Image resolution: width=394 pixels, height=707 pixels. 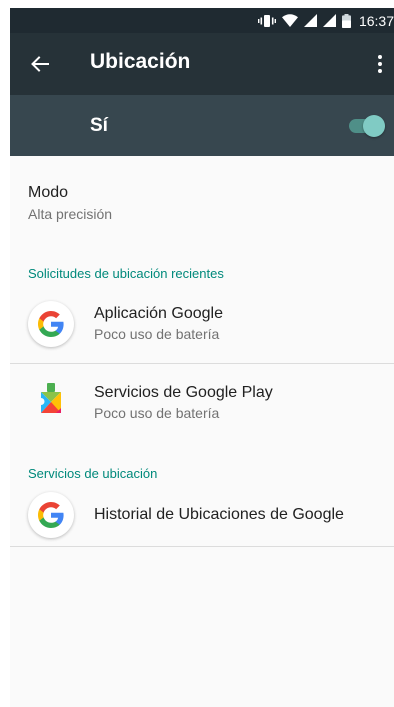 I want to click on master-switch-label: Sí, so click(x=99, y=125).